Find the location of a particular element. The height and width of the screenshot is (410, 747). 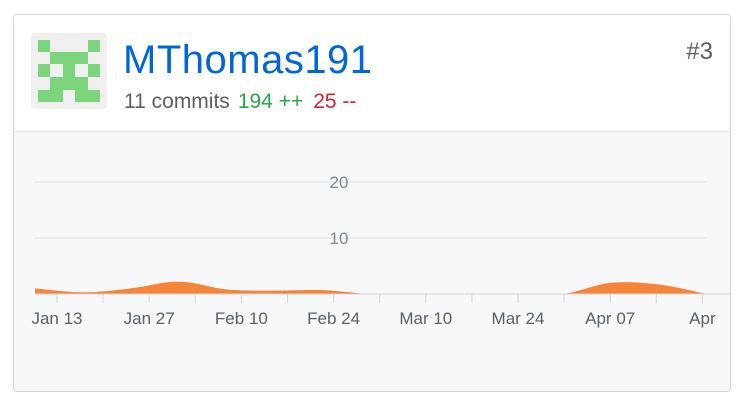

y-tick-label: 10 is located at coordinates (339, 238).